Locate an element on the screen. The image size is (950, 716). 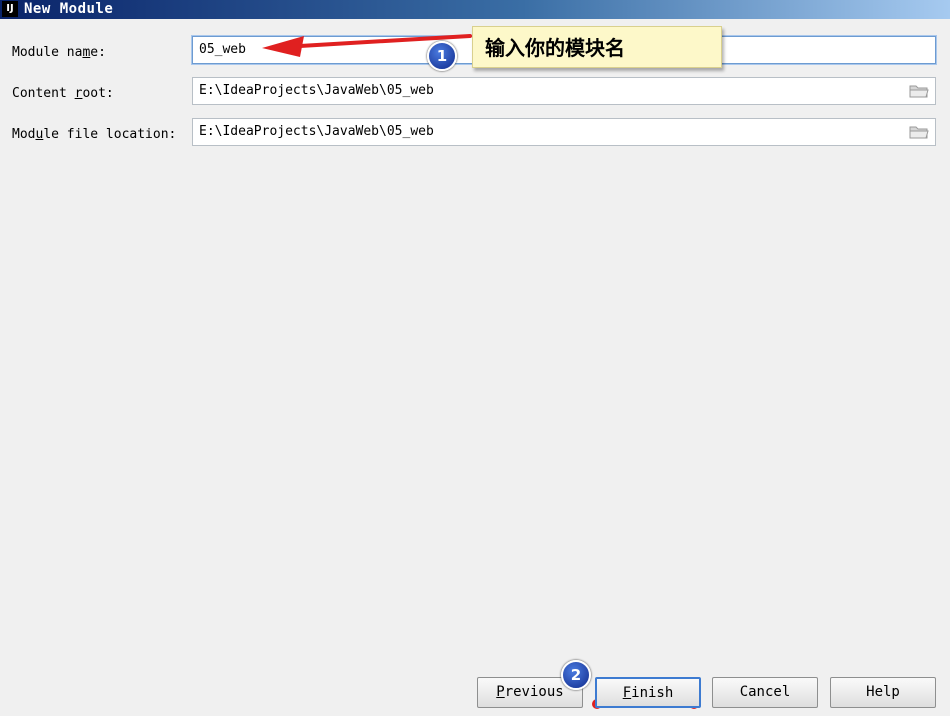
title-bar: IJ New Module is located at coordinates (475, 9).